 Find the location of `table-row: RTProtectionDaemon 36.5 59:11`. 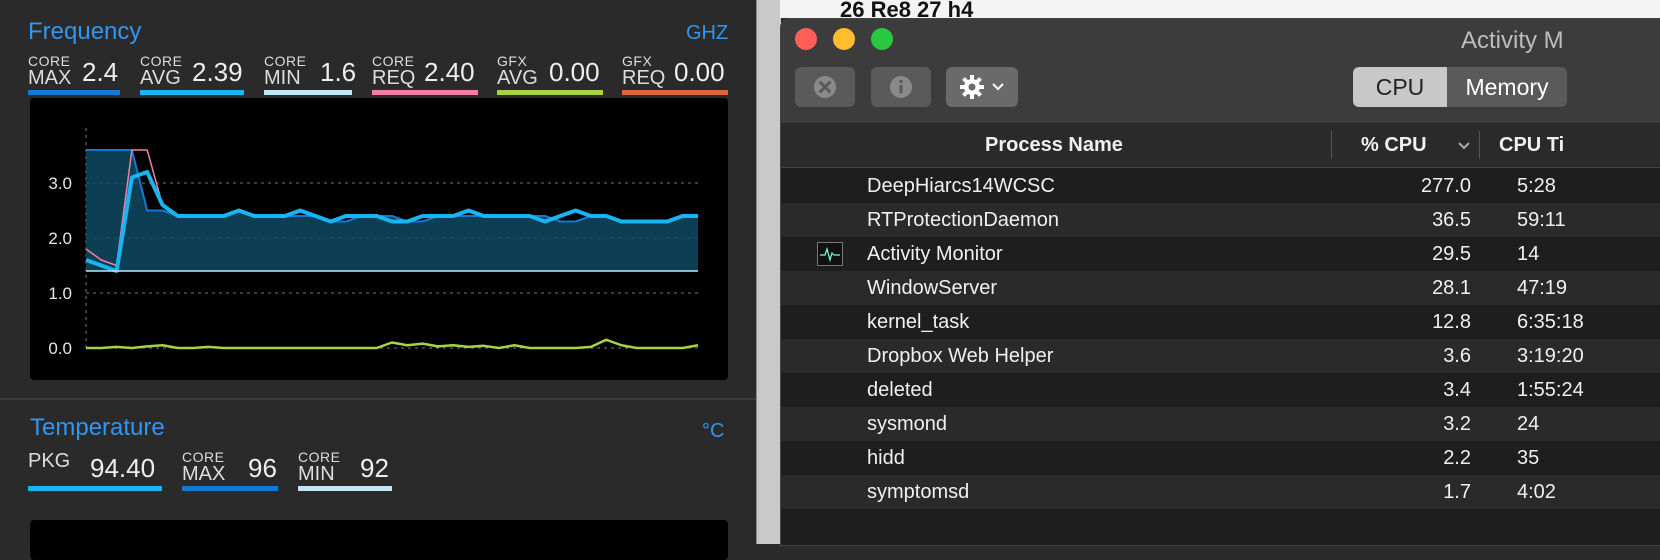

table-row: RTProtectionDaemon 36.5 59:11 is located at coordinates (1220, 220).